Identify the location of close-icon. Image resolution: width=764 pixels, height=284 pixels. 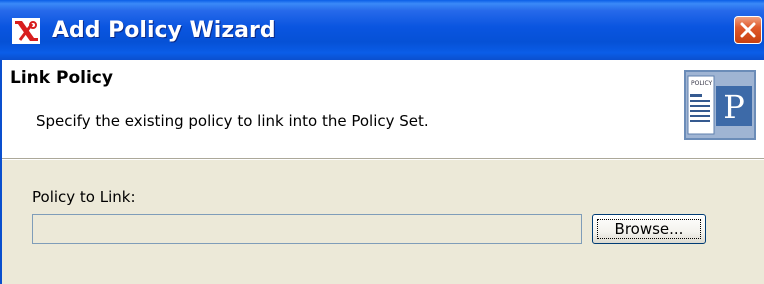
(748, 30).